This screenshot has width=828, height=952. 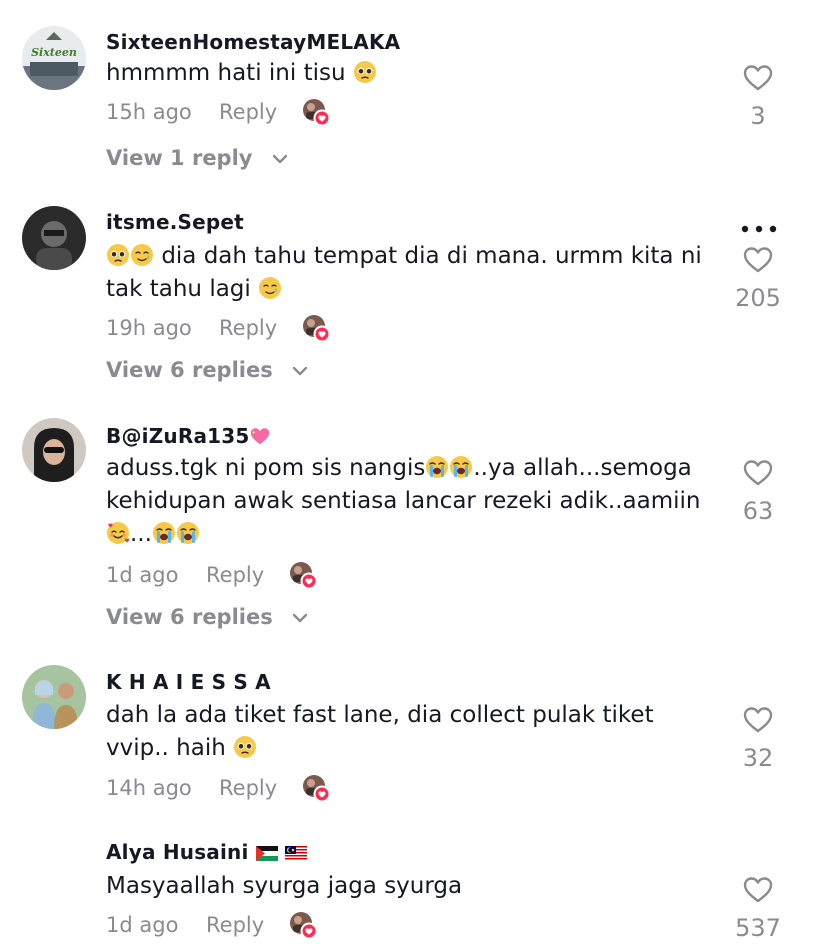 I want to click on comment-username: K H A I E S S A, so click(x=188, y=682).